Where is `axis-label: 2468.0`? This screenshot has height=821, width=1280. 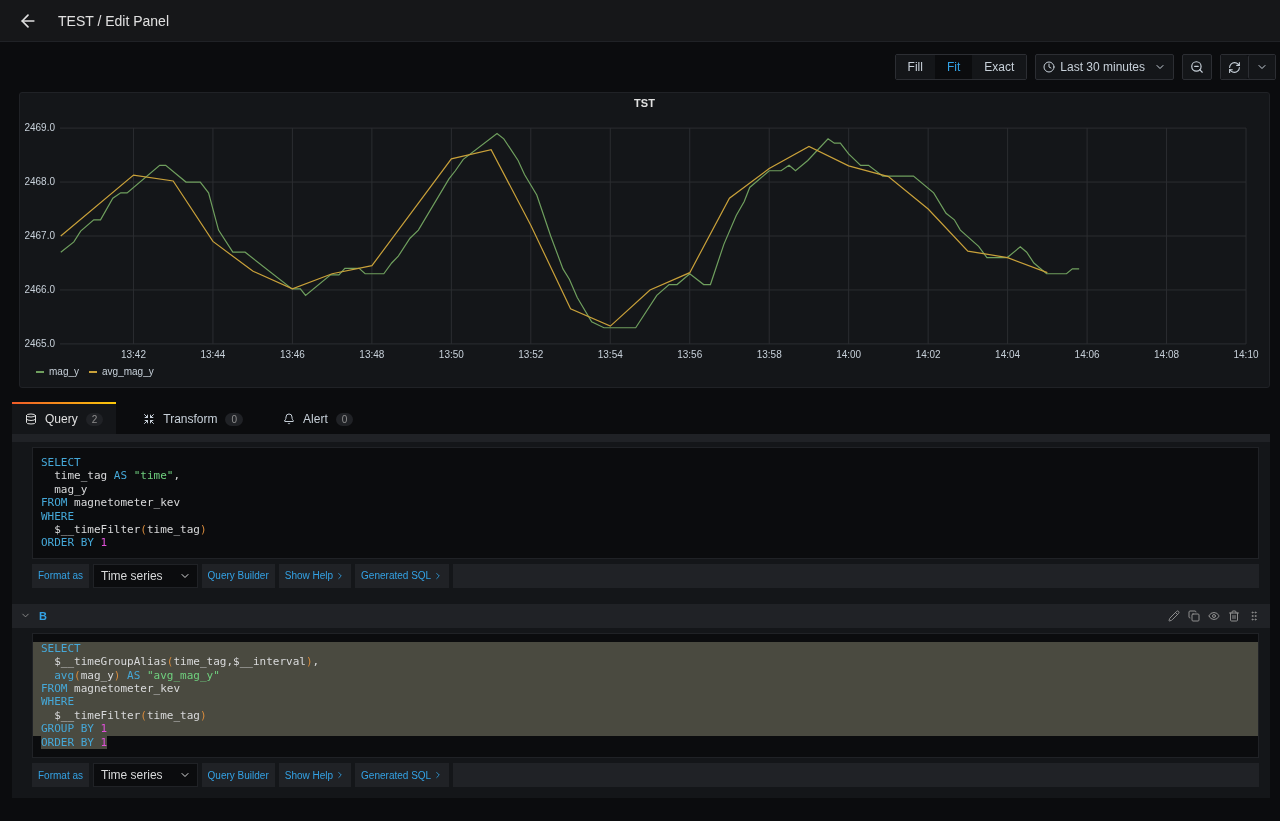
axis-label: 2468.0 is located at coordinates (39, 182).